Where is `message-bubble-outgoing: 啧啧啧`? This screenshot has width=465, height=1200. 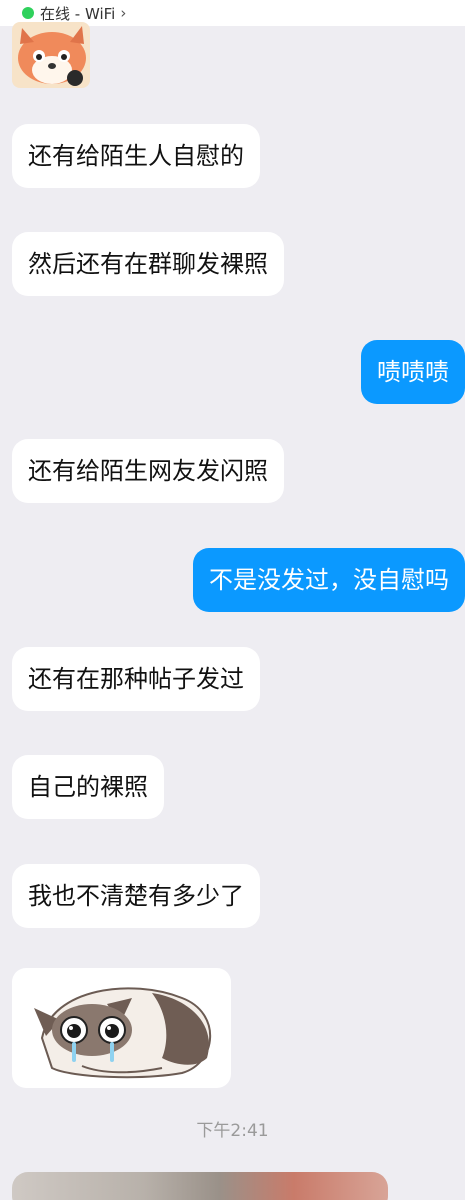 message-bubble-outgoing: 啧啧啧 is located at coordinates (413, 372).